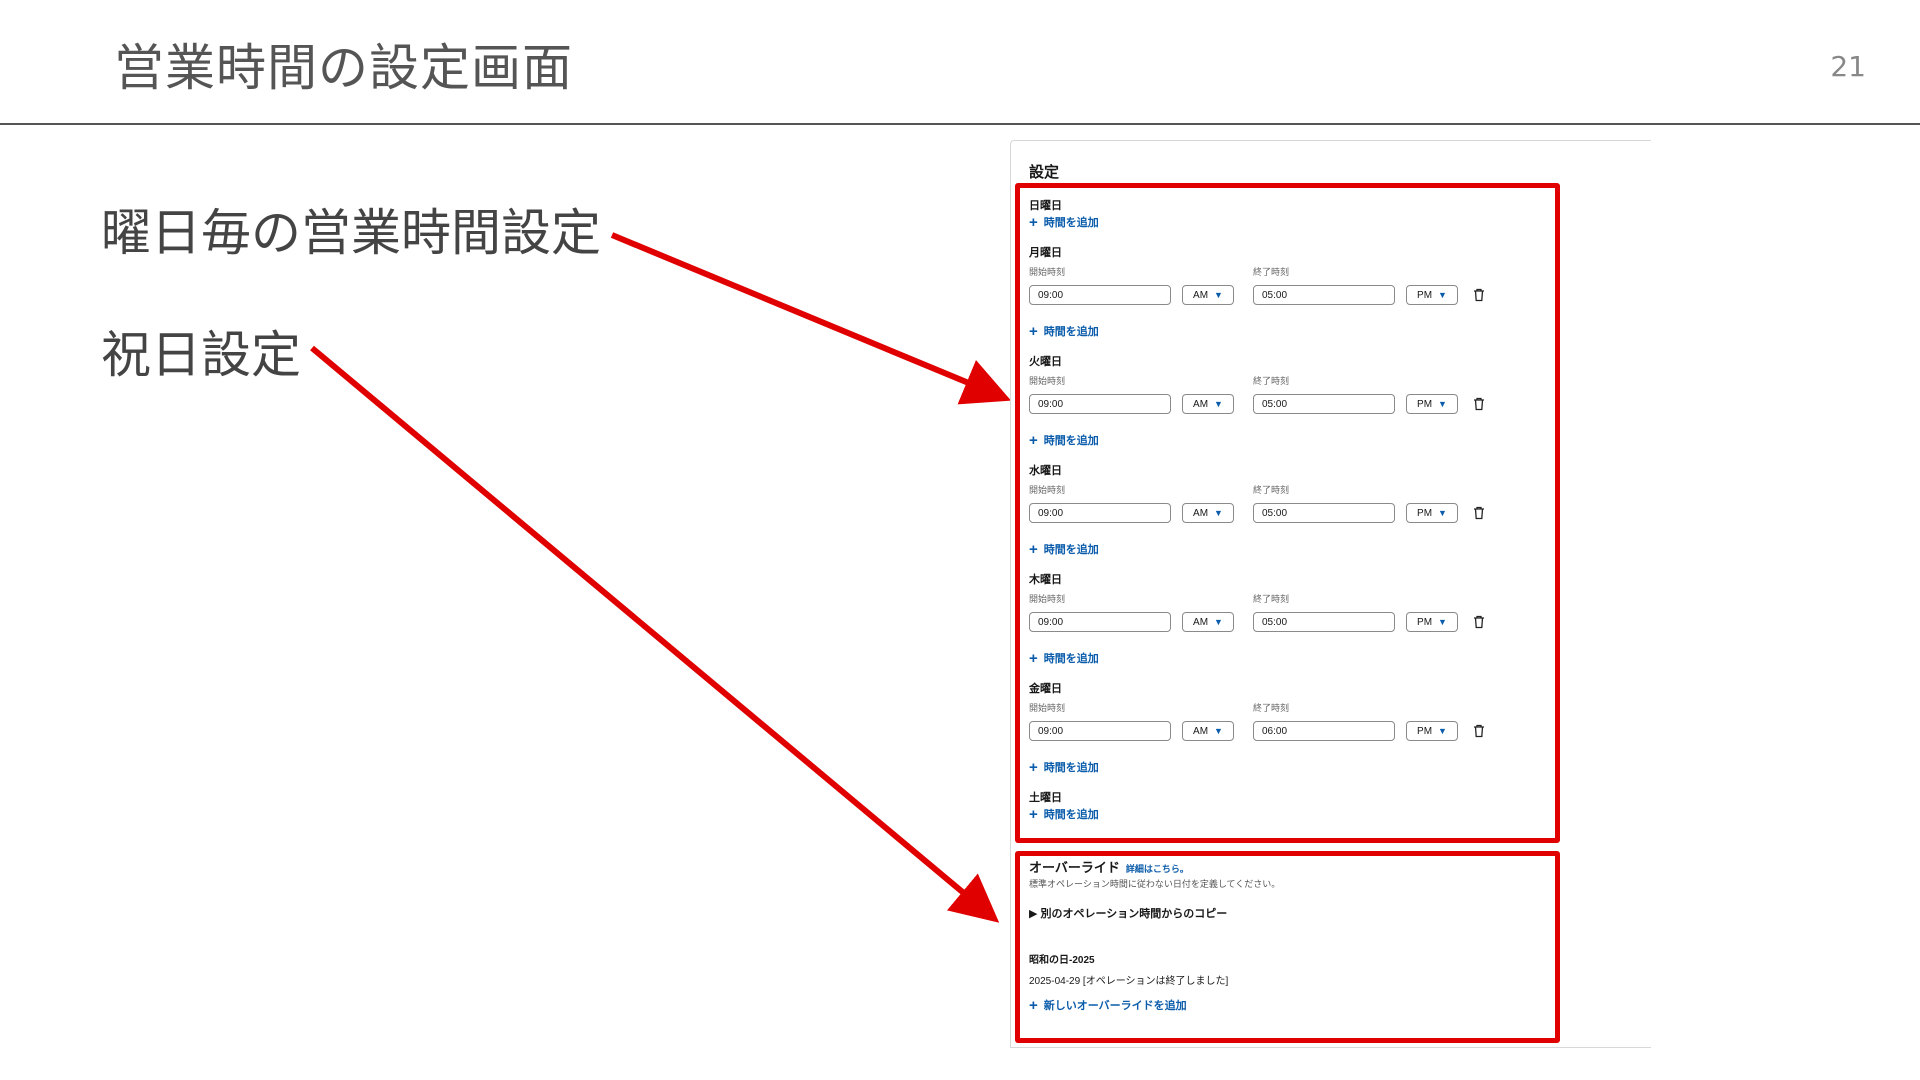 This screenshot has width=1920, height=1080. I want to click on title-divider, so click(960, 124).